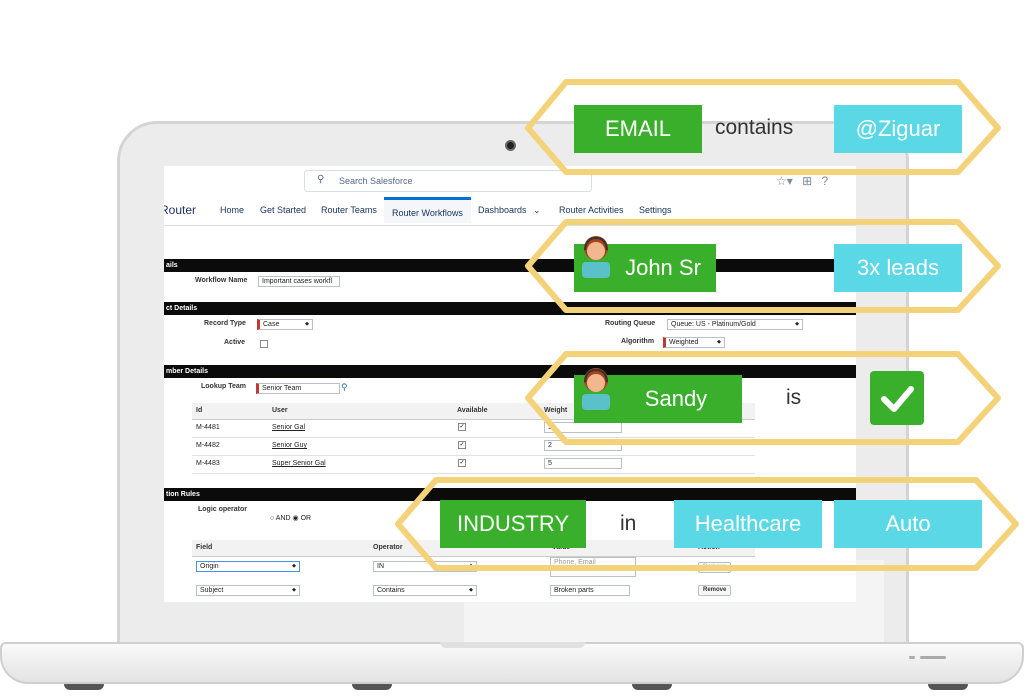 This screenshot has height=700, width=1024. I want to click on contains-label: contains, so click(754, 127).